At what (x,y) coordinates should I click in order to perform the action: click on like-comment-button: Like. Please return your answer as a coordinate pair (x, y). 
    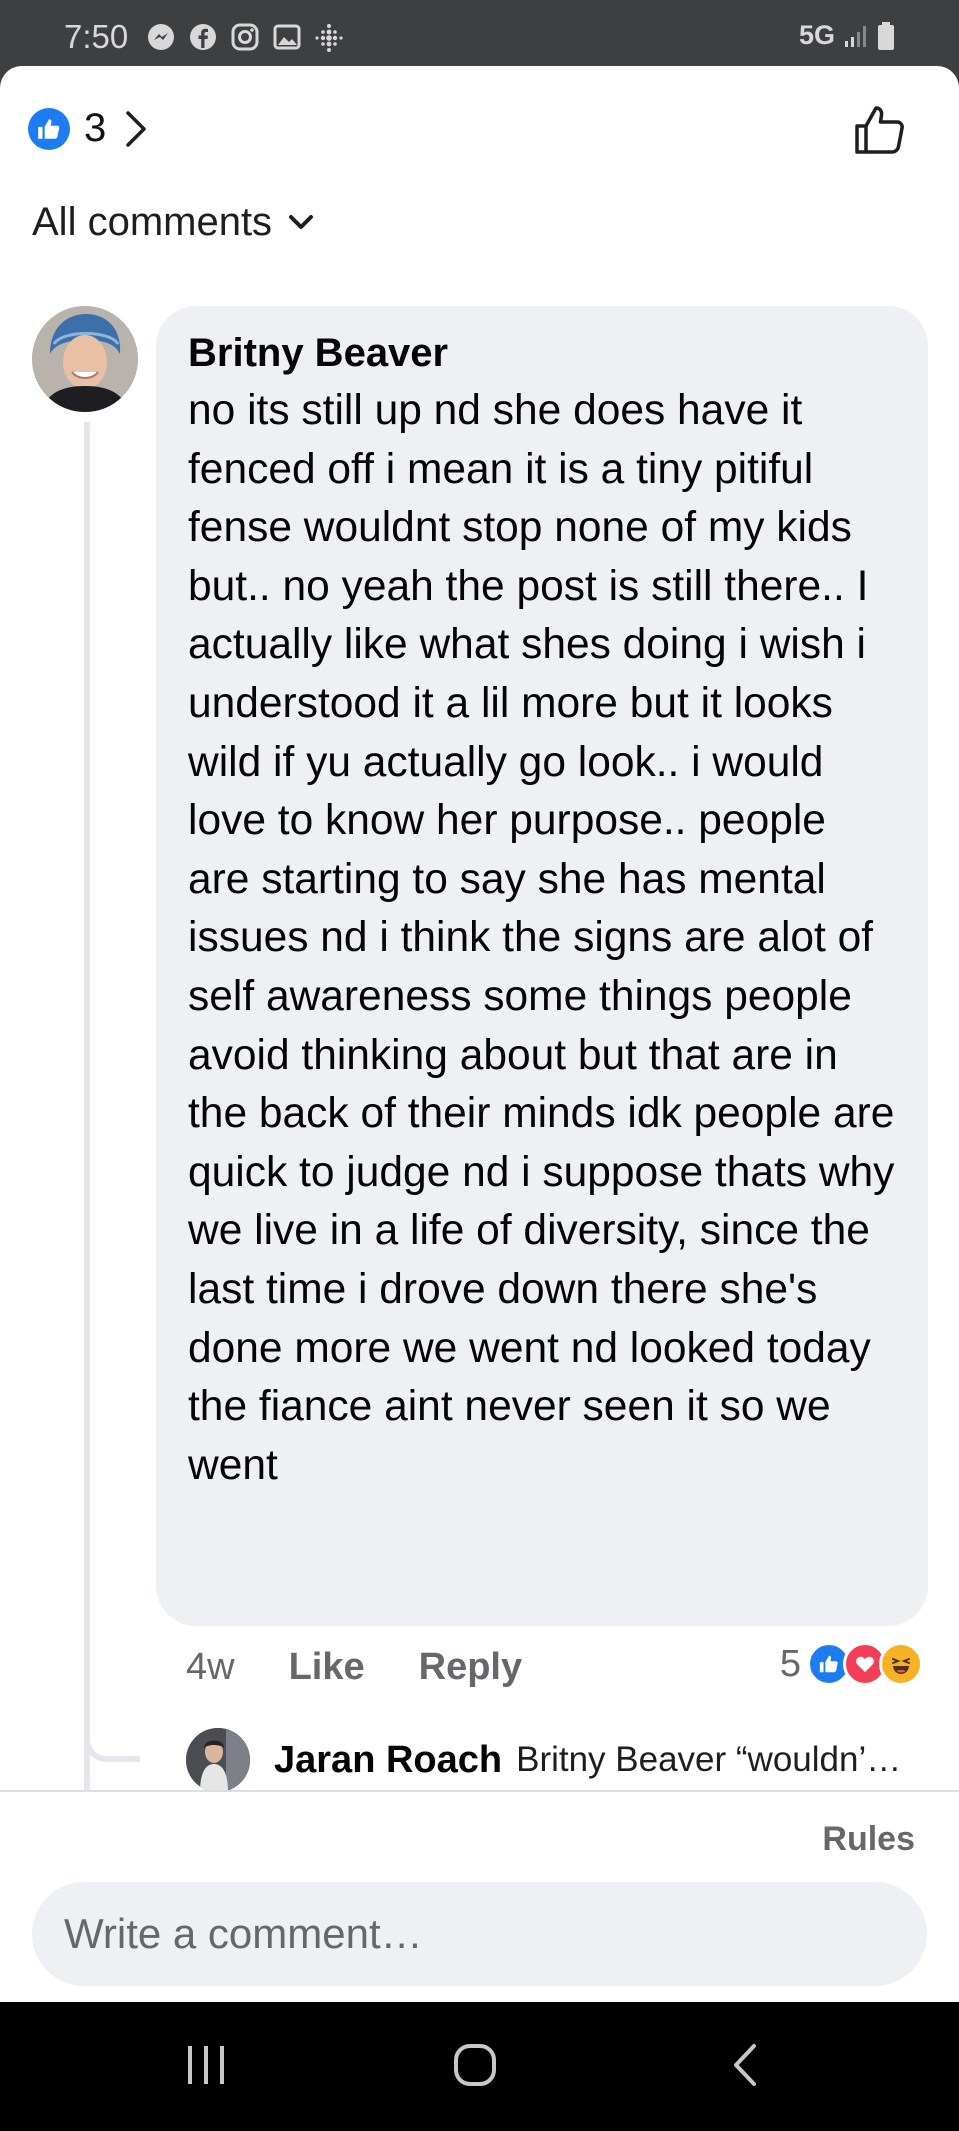
    Looking at the image, I should click on (327, 1667).